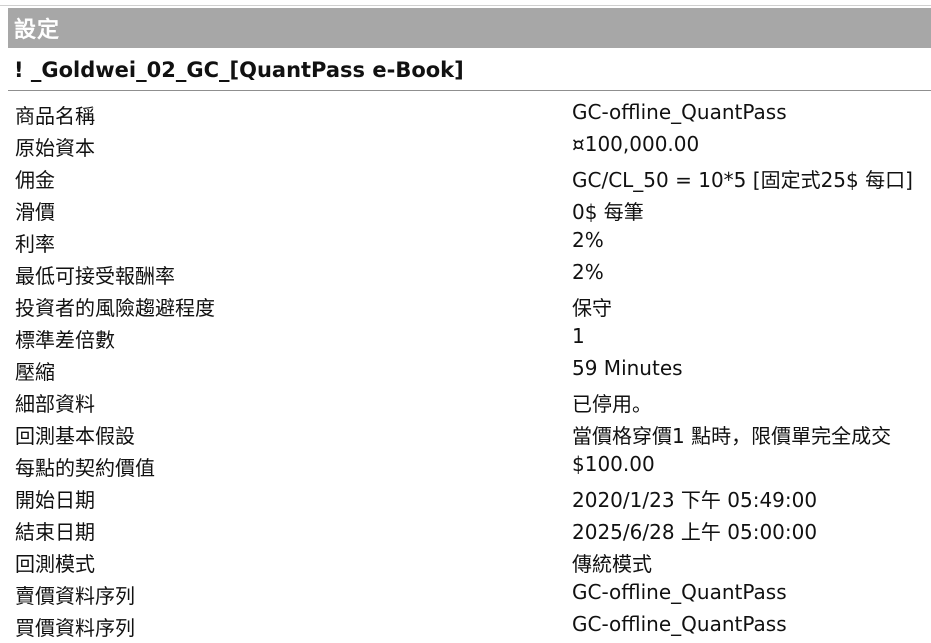 This screenshot has height=643, width=931. I want to click on setting-label: 回測基本假設, so click(75, 436).